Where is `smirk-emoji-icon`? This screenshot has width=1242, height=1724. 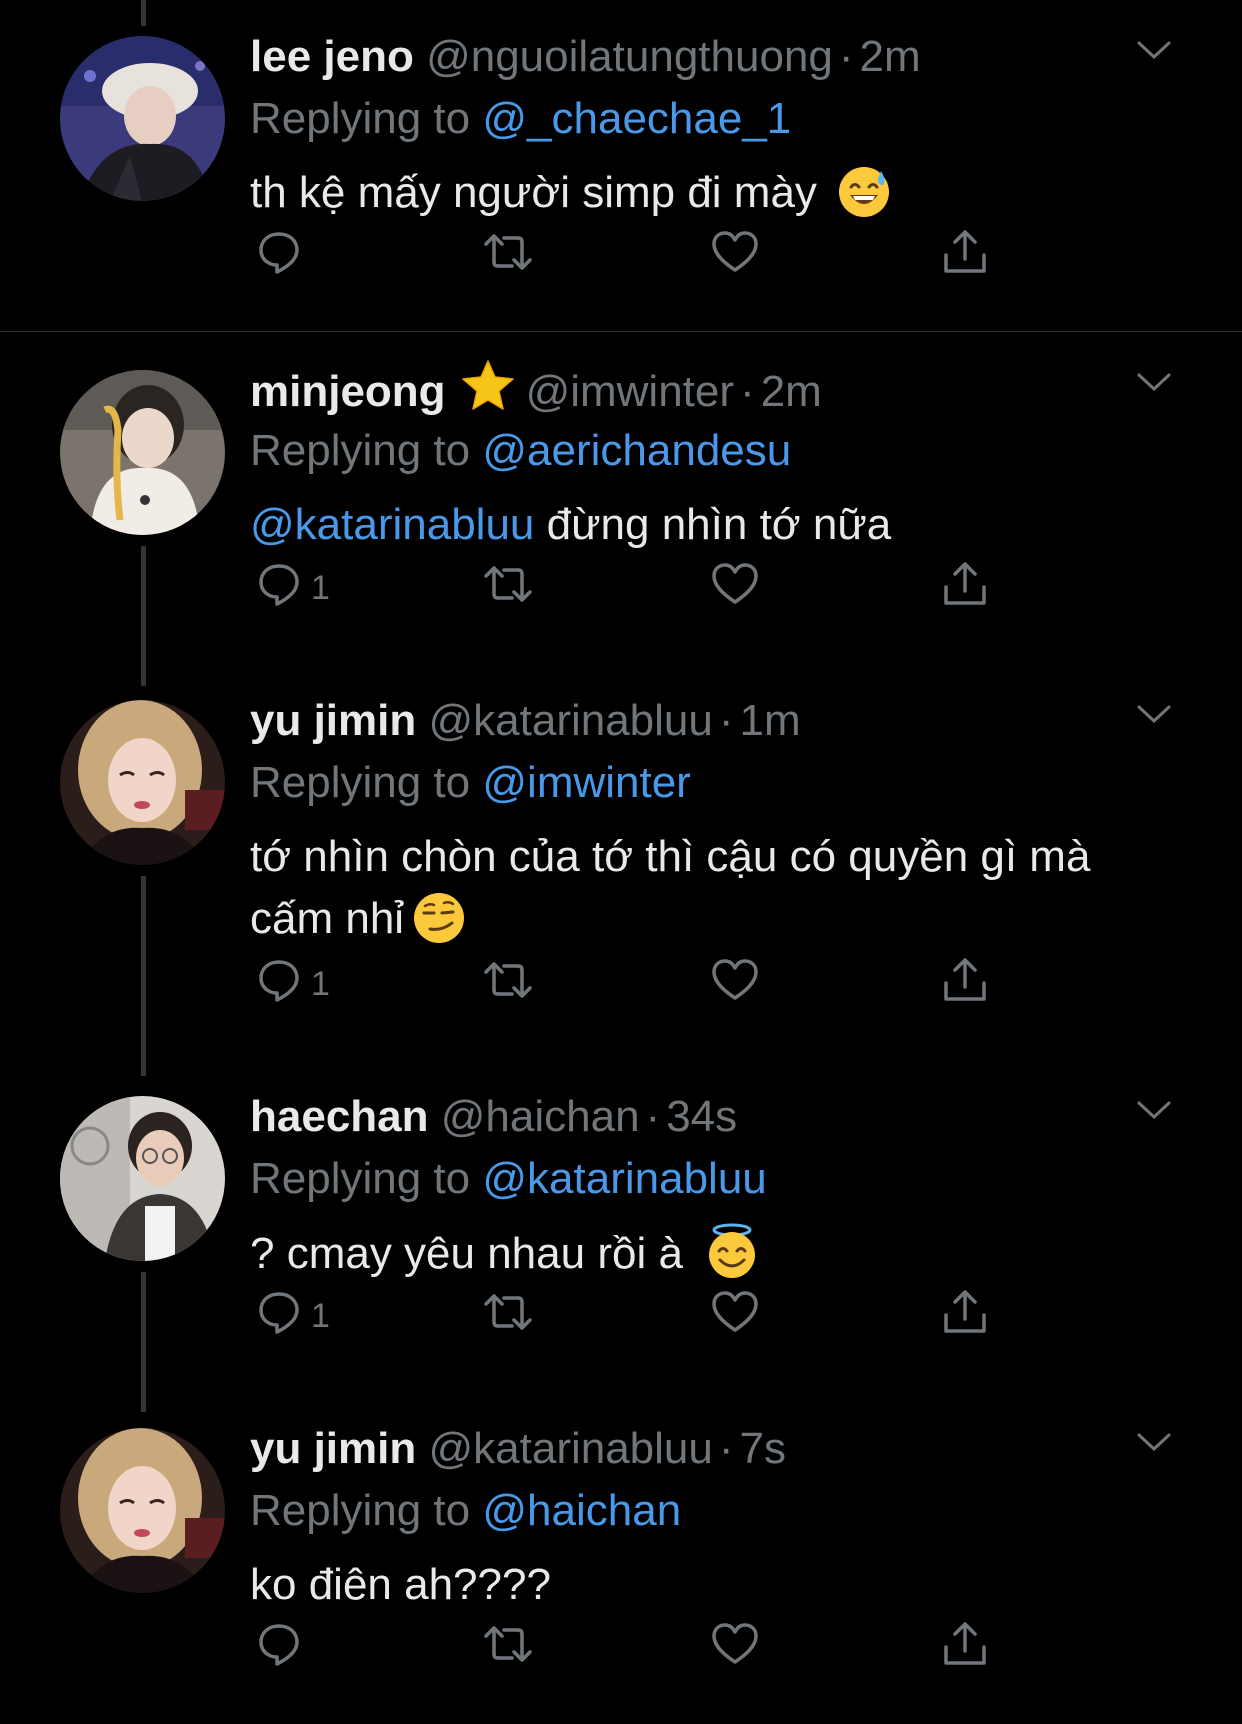
smirk-emoji-icon is located at coordinates (439, 926).